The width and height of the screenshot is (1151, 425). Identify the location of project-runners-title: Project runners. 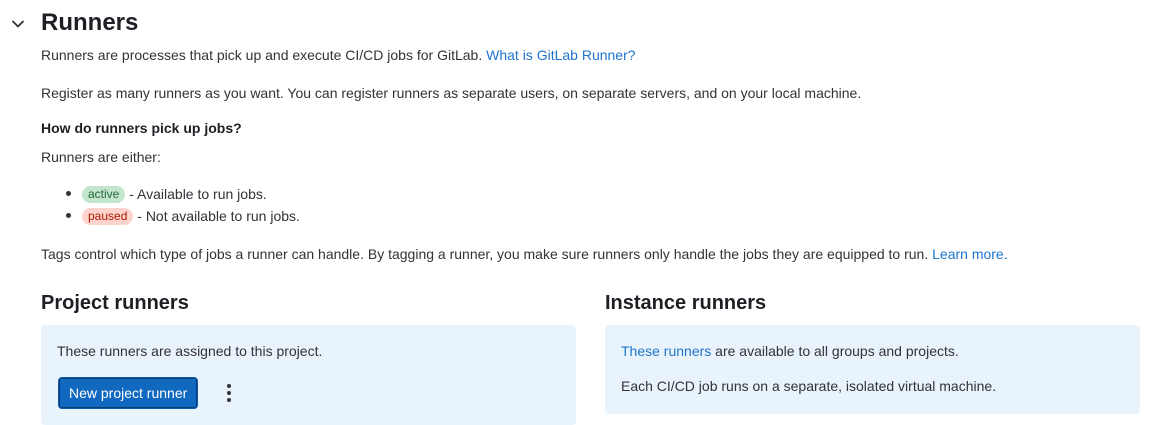
(115, 303).